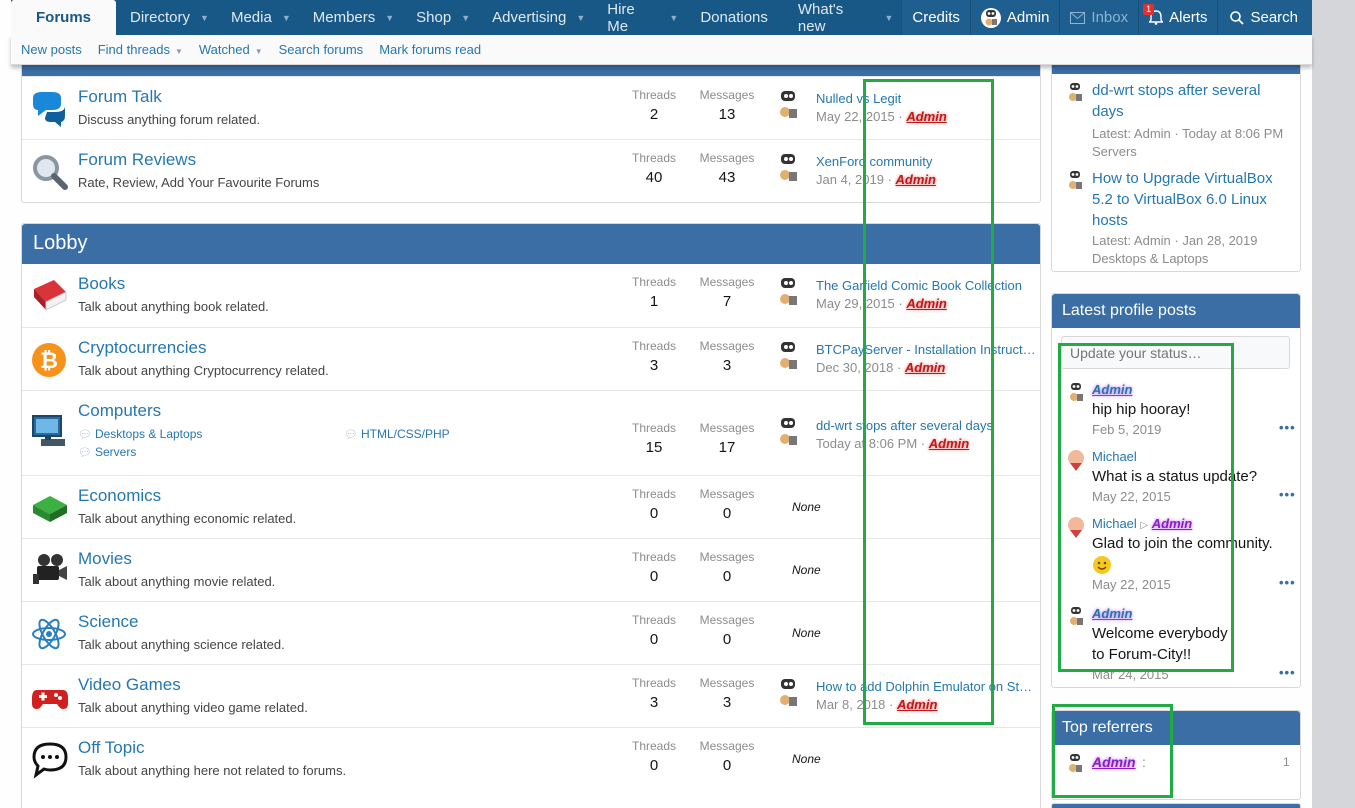 This screenshot has width=1355, height=808. What do you see at coordinates (111, 748) in the screenshot?
I see `forum-title: Off Topic` at bounding box center [111, 748].